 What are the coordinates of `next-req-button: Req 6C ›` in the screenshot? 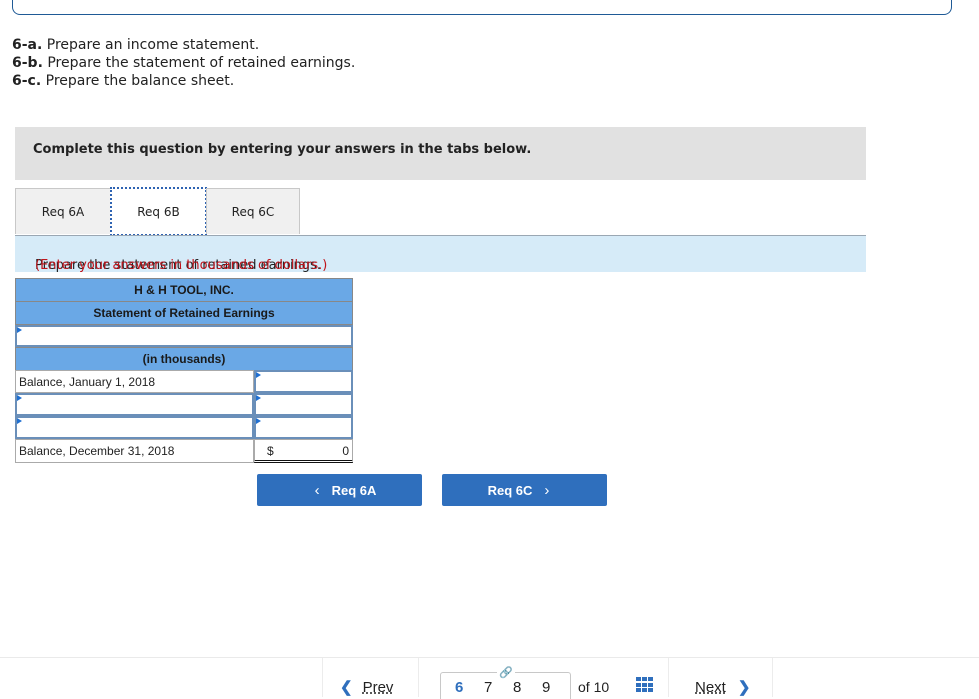 It's located at (524, 490).